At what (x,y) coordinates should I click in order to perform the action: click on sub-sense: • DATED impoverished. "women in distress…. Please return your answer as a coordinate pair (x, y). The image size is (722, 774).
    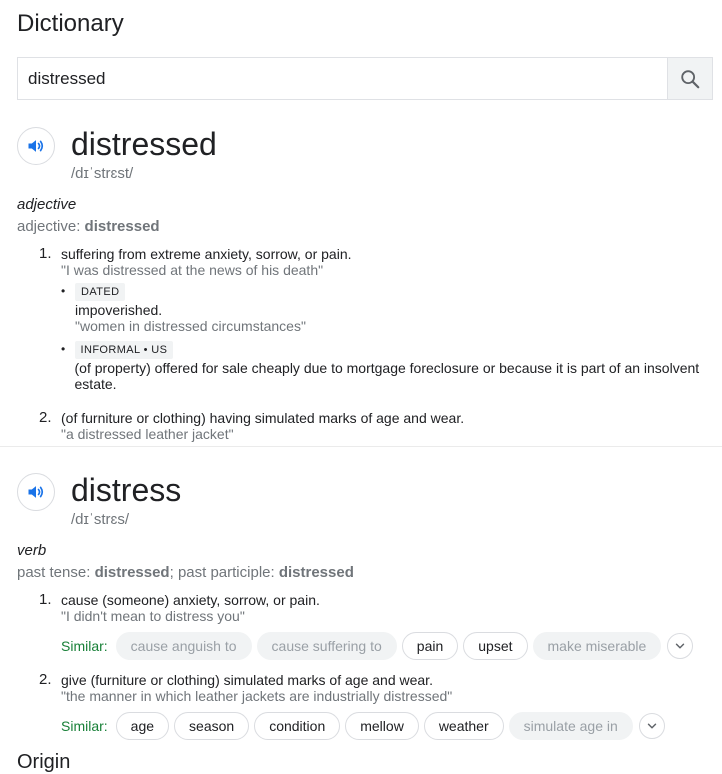
    Looking at the image, I should click on (391, 308).